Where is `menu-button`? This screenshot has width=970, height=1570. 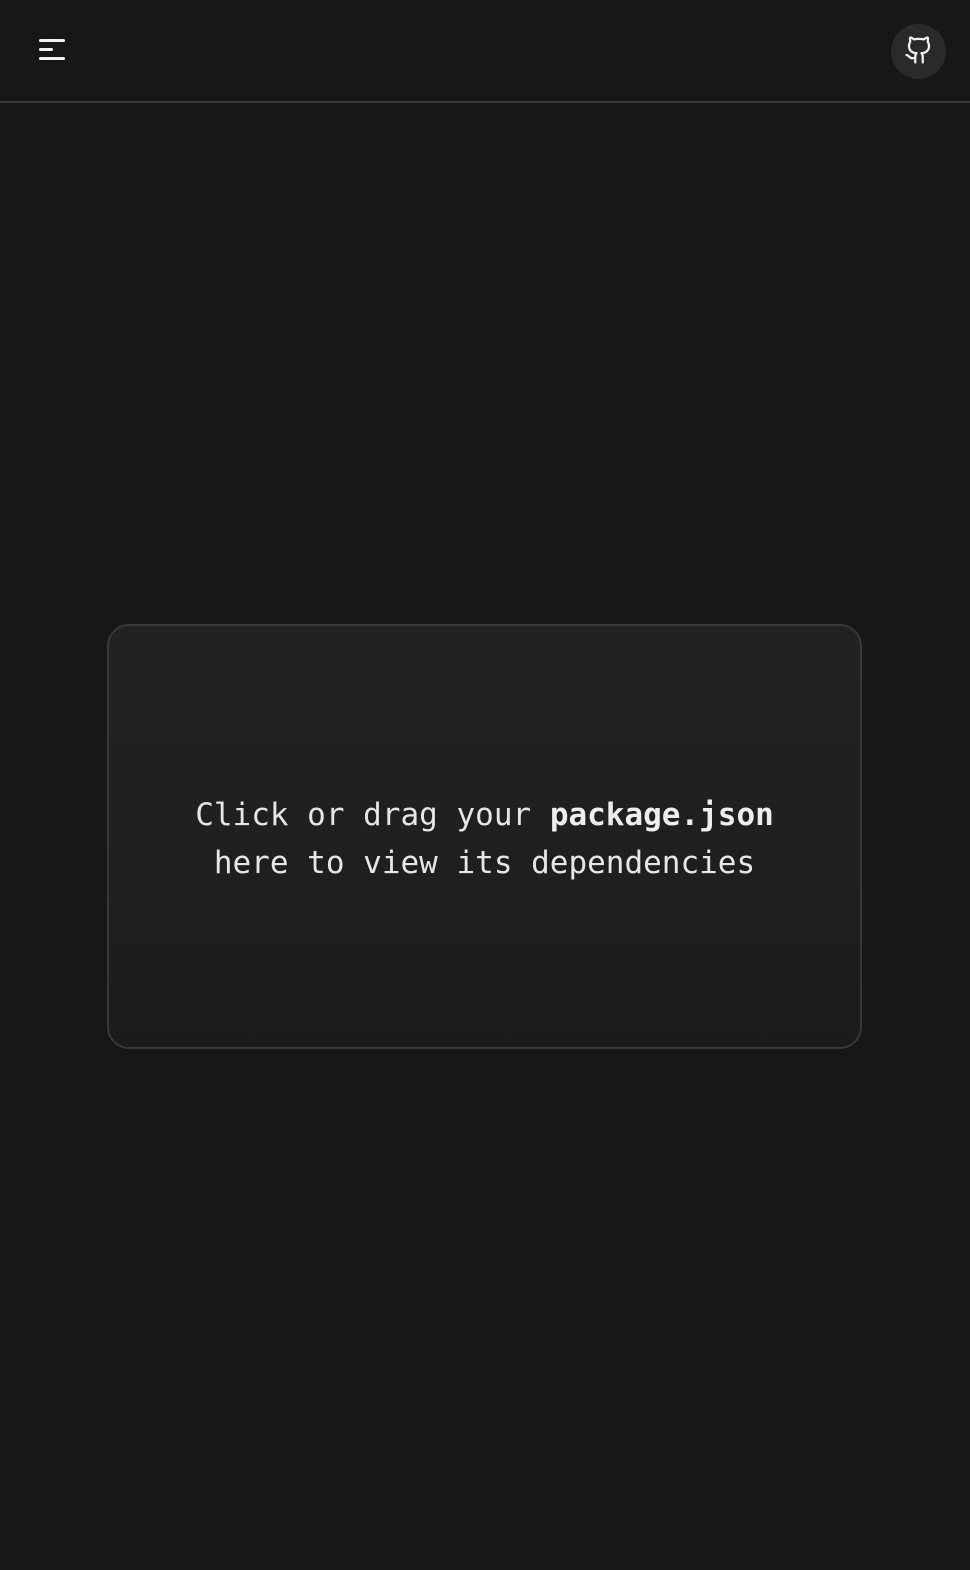 menu-button is located at coordinates (52, 52).